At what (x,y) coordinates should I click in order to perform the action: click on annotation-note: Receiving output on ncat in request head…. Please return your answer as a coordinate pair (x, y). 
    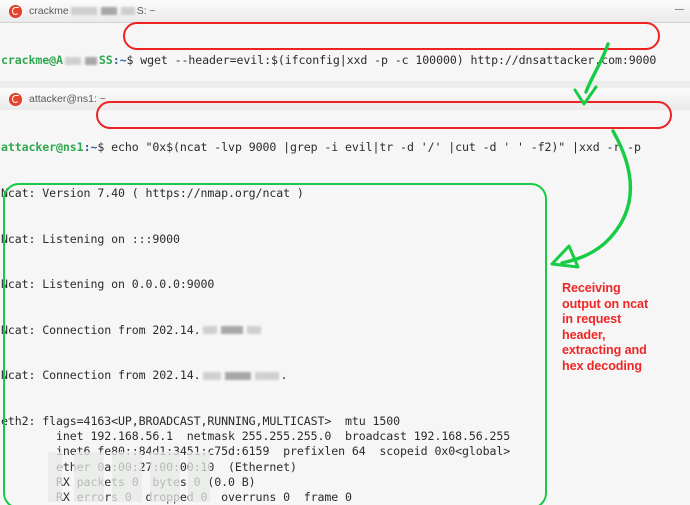
    Looking at the image, I should click on (605, 327).